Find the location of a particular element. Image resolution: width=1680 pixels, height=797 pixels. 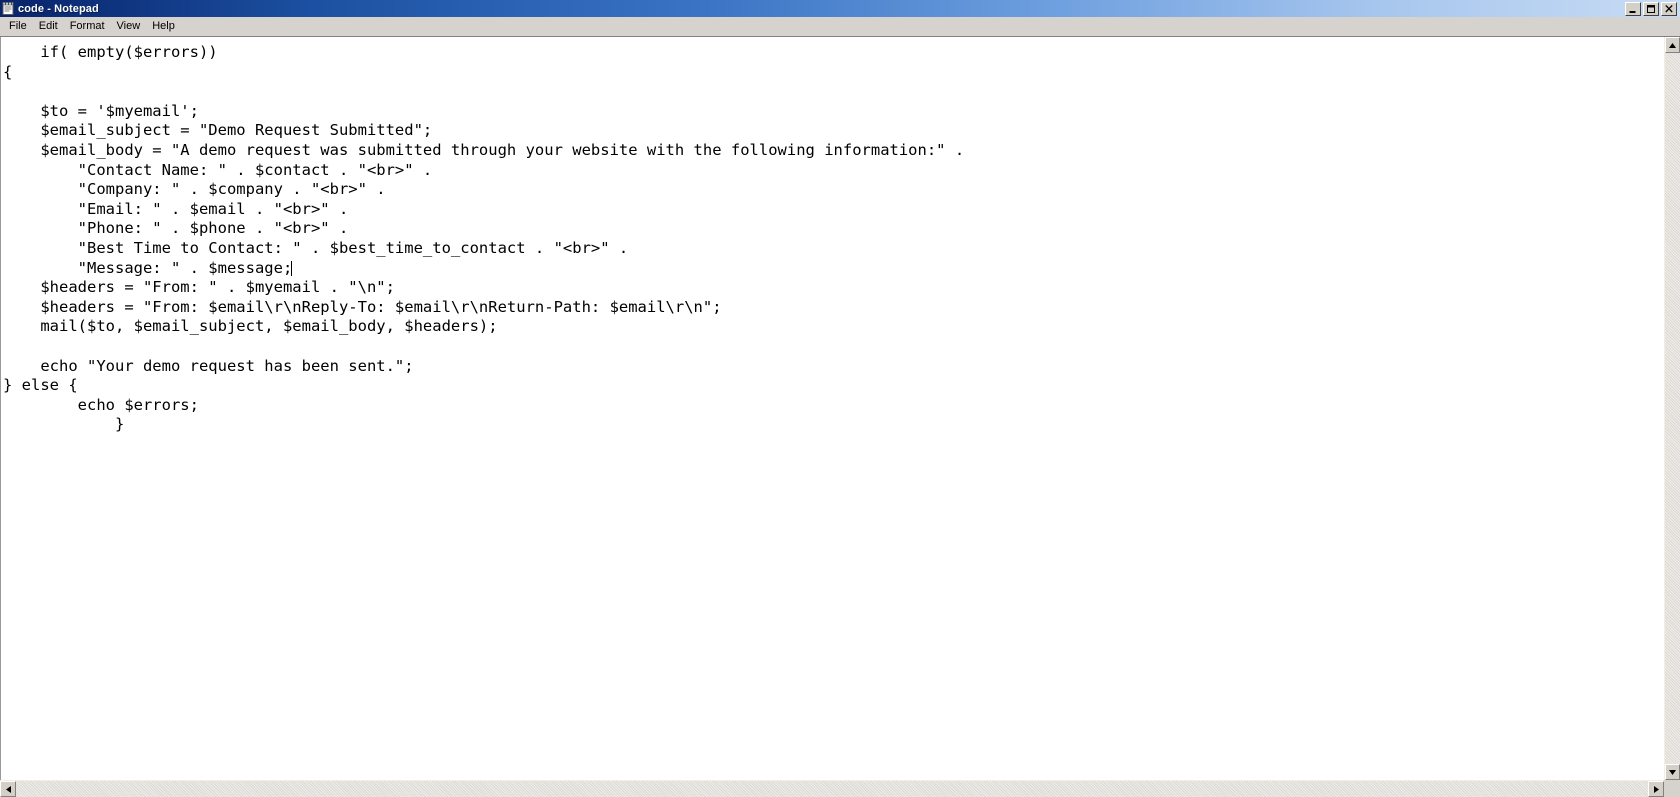

menu-view: View is located at coordinates (129, 26).